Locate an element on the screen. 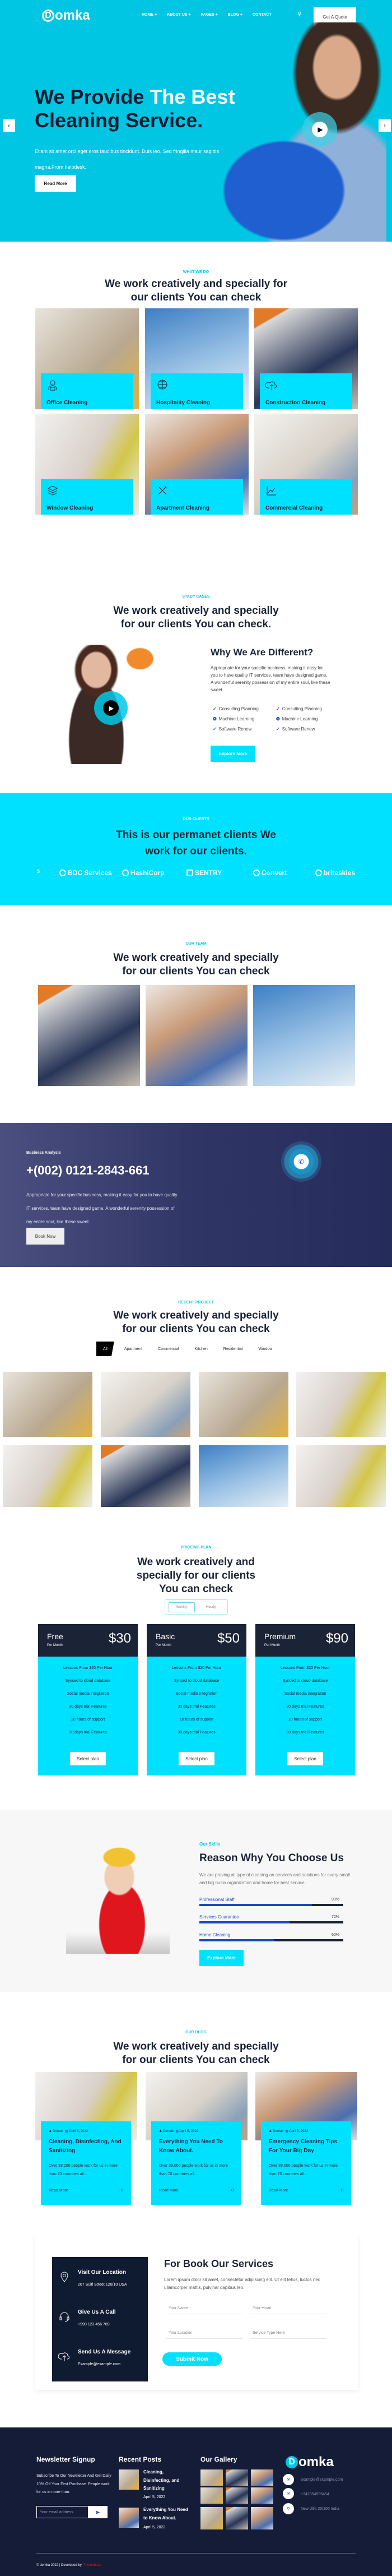 This screenshot has height=2576, width=392. service-card: Commercial Cleaning is located at coordinates (306, 464).